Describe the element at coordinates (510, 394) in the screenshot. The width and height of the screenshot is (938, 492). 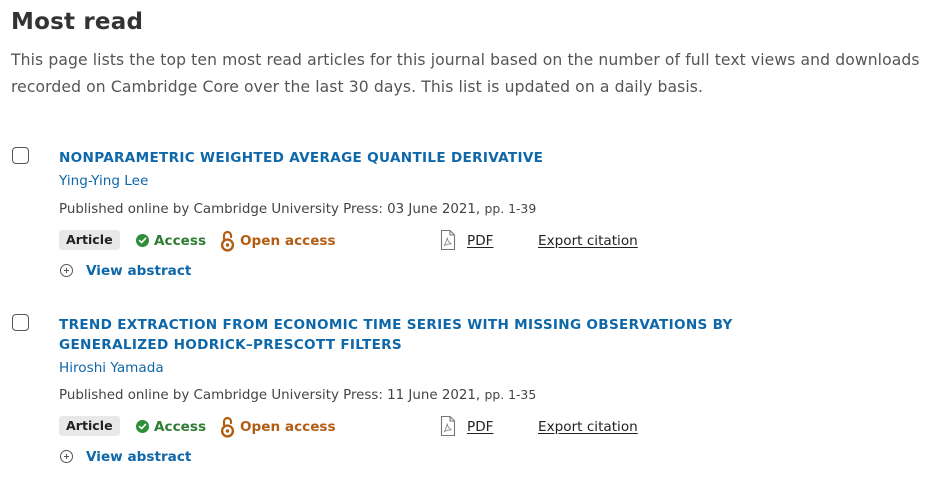
I see `page-range: pp. 1-35` at that location.